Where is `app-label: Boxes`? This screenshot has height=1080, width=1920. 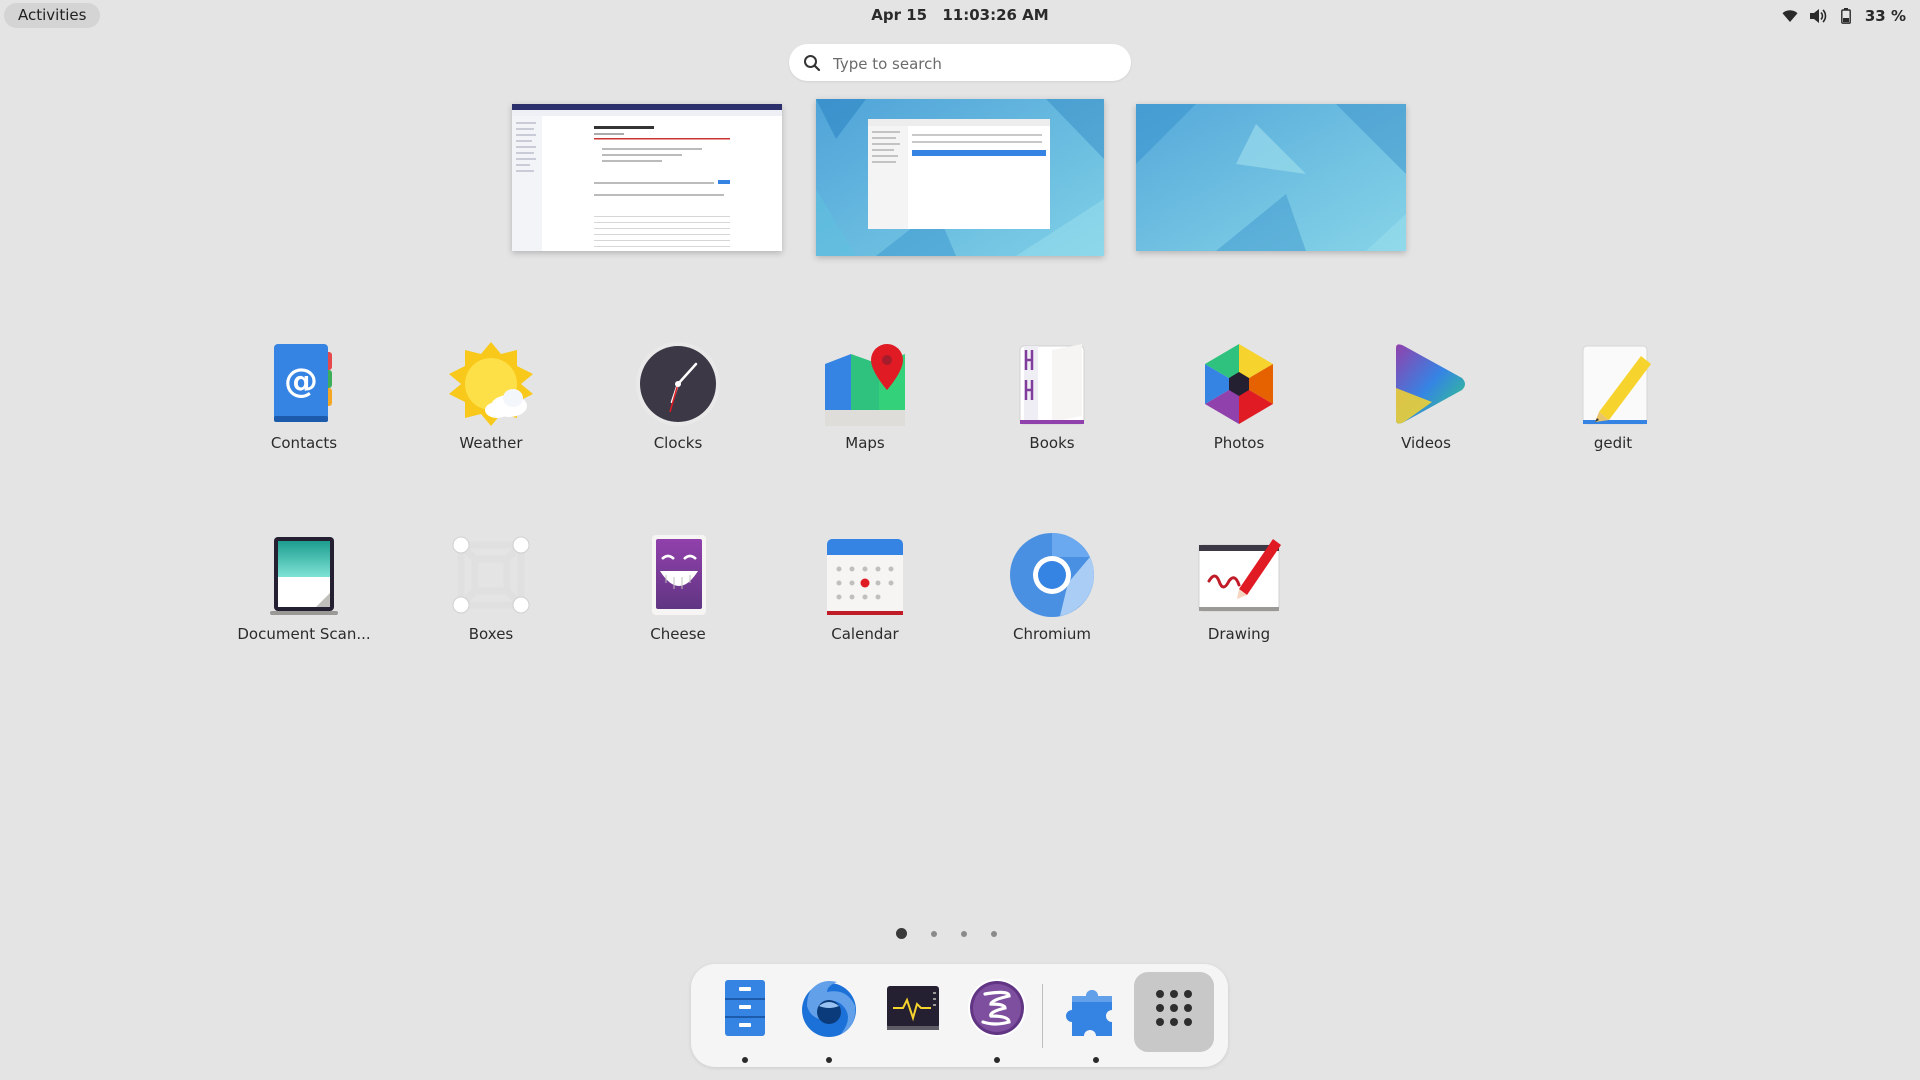 app-label: Boxes is located at coordinates (491, 634).